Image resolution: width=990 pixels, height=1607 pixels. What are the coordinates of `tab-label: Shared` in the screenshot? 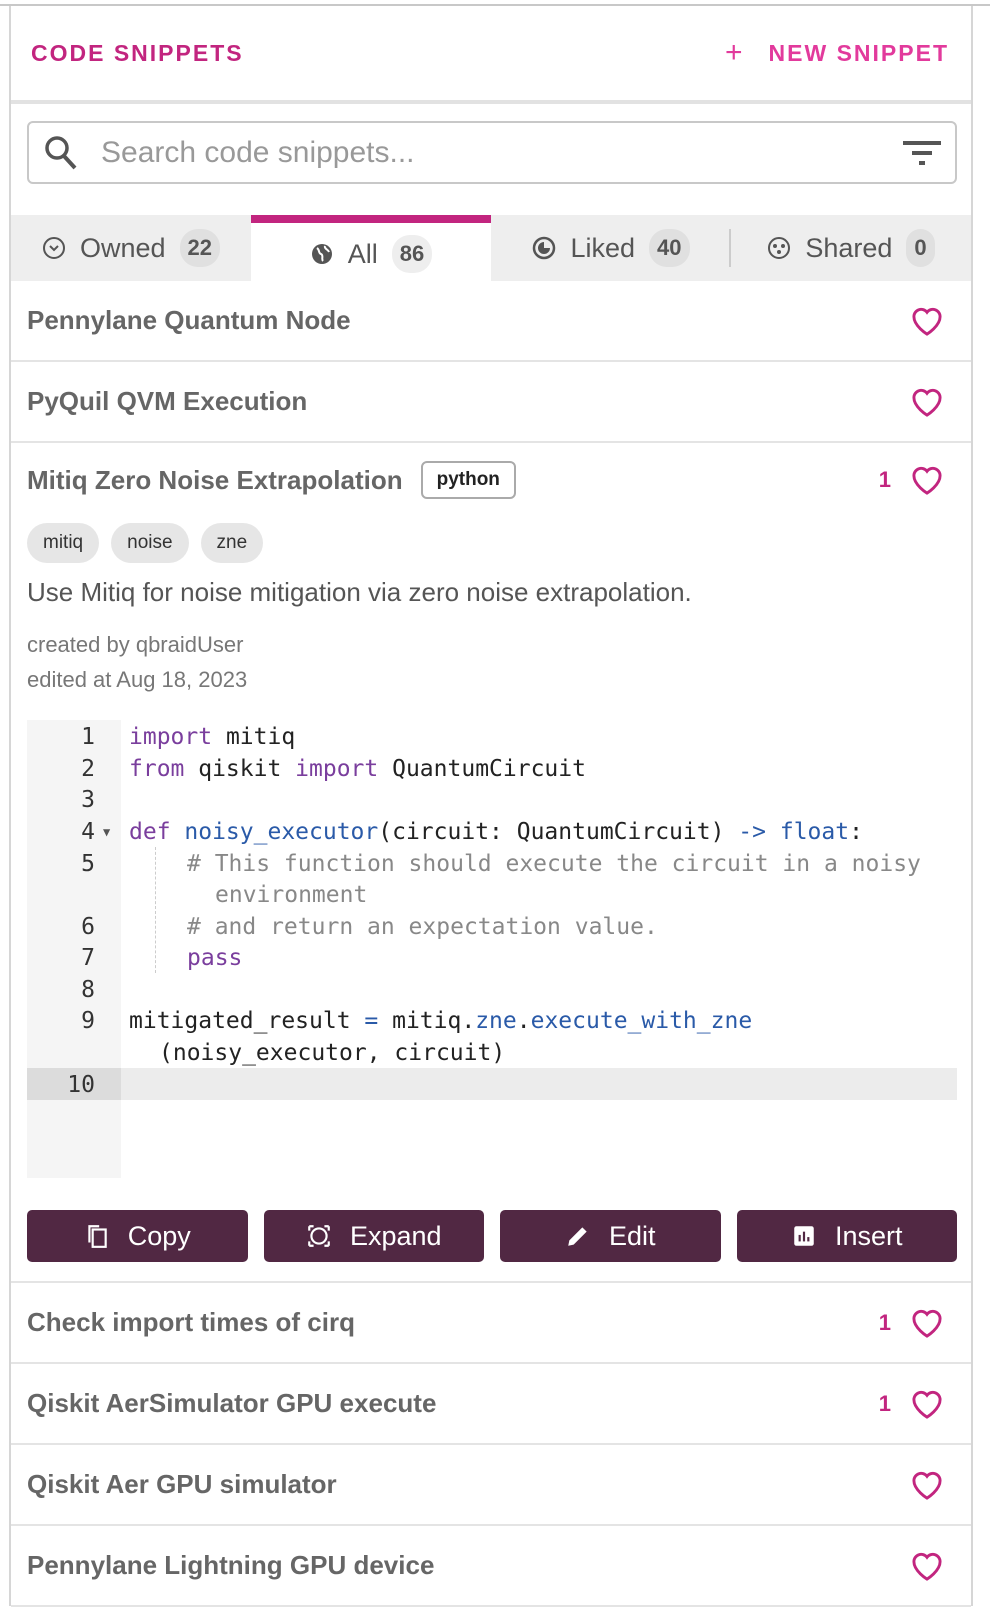 It's located at (849, 247).